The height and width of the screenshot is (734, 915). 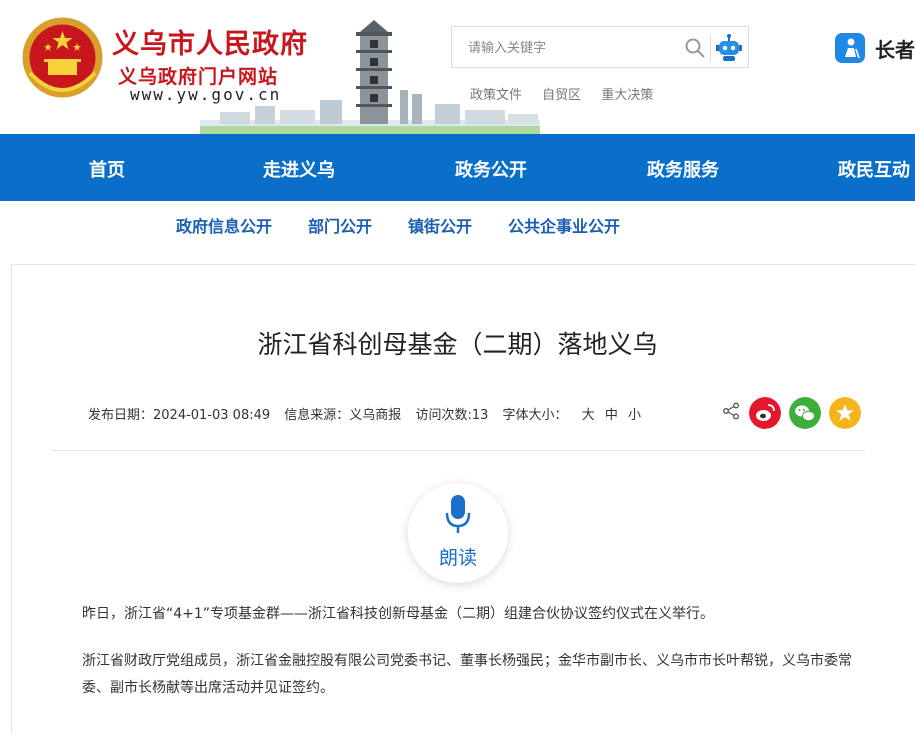 What do you see at coordinates (458, 450) in the screenshot?
I see `meta-divider` at bounding box center [458, 450].